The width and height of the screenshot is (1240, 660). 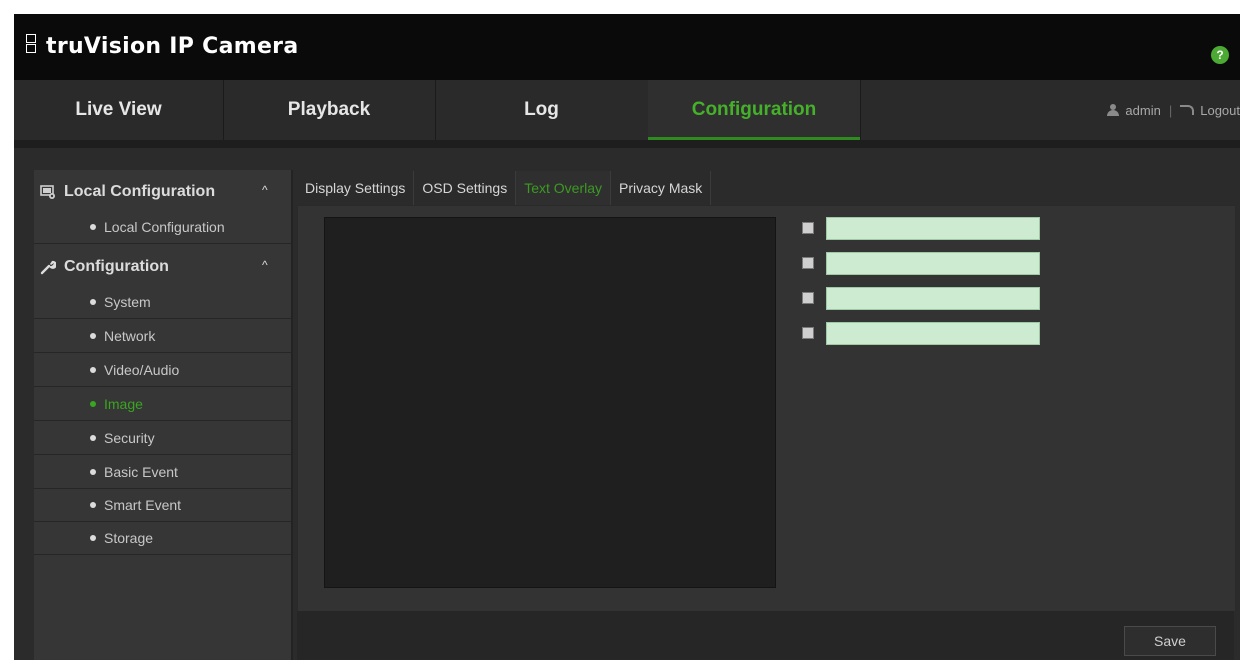 What do you see at coordinates (162, 336) in the screenshot?
I see `sidebar-item-network: Network` at bounding box center [162, 336].